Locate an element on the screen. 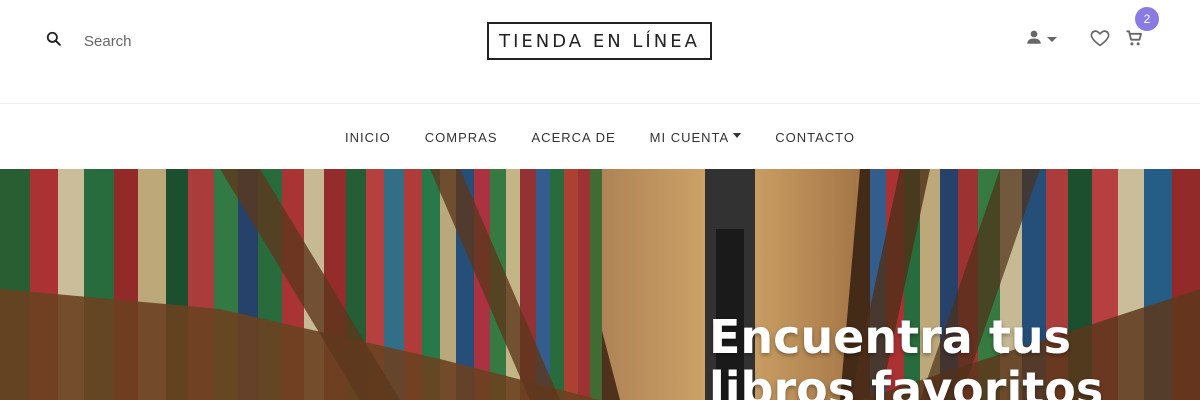 The image size is (1200, 400). hero-title: Encuentra tus libros favoritos is located at coordinates (906, 355).